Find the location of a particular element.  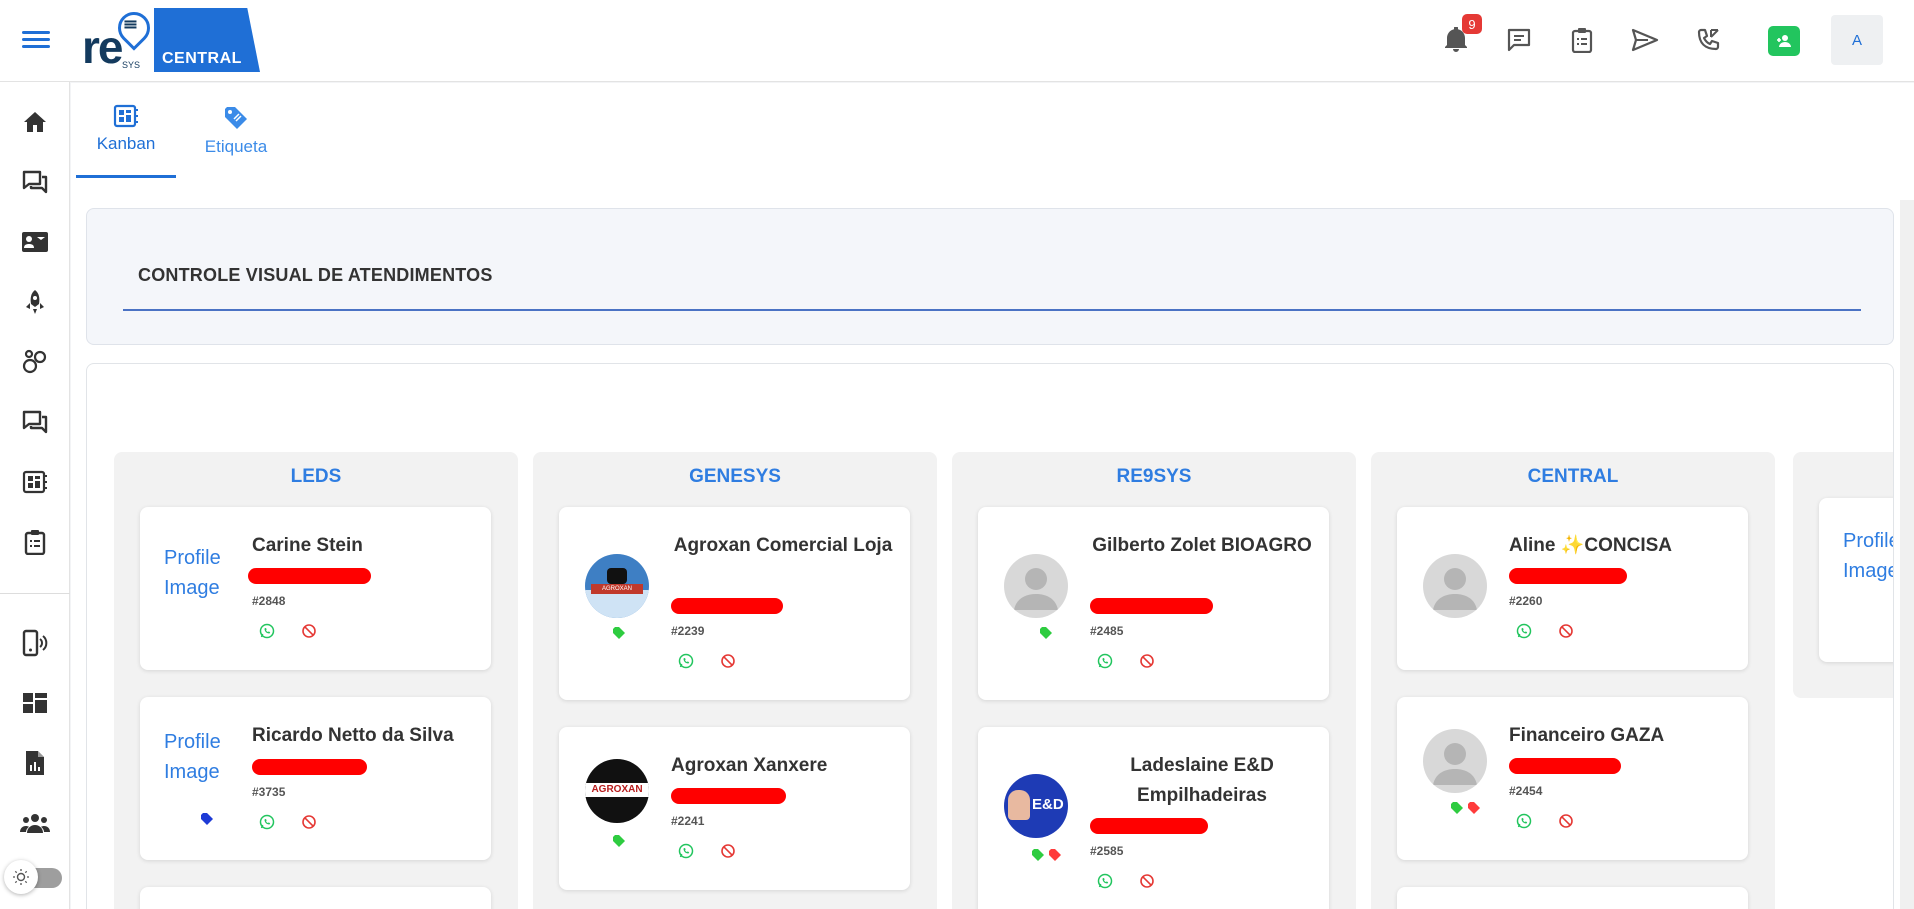

notifications-button: 9 is located at coordinates (1461, 35).